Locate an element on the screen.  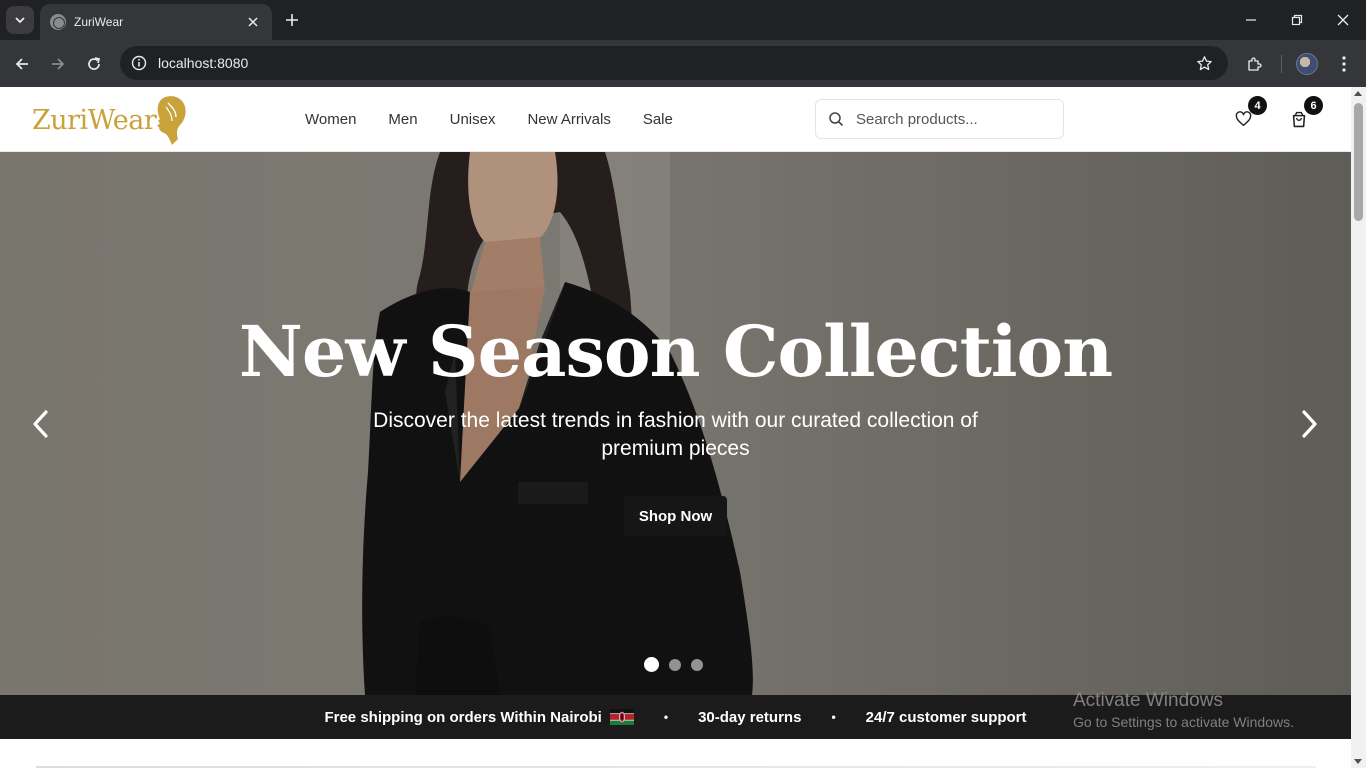
browser-toolbar: localhost:8080 is located at coordinates (683, 63).